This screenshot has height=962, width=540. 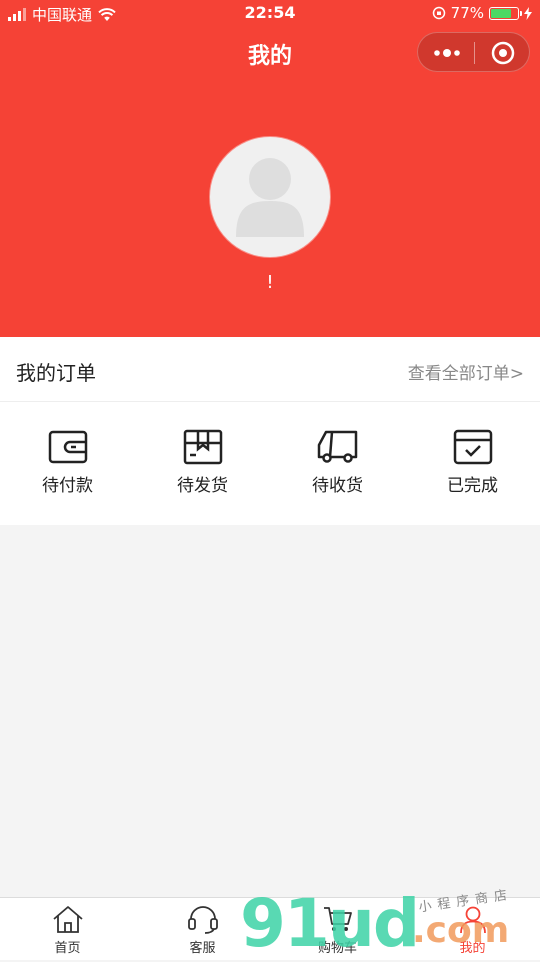 I want to click on headset-icon, so click(x=202, y=920).